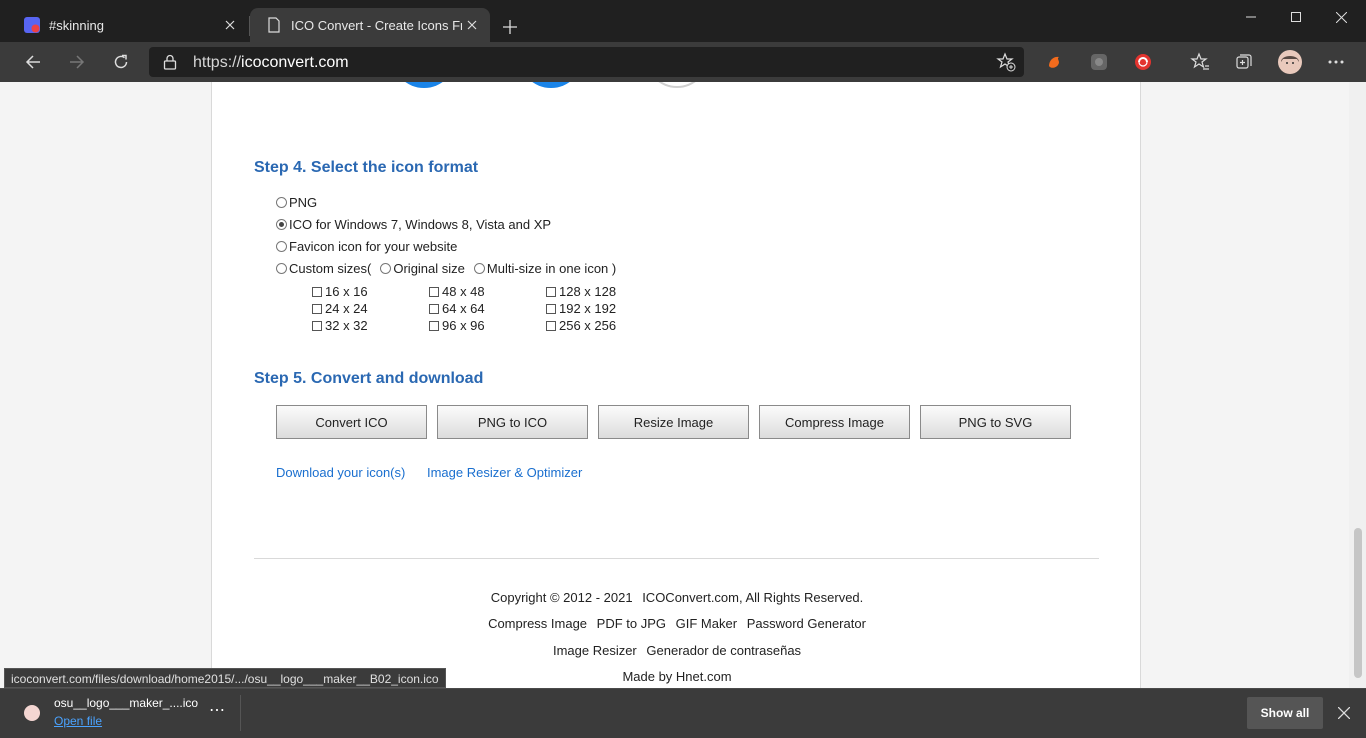  Describe the element at coordinates (588, 308) in the screenshot. I see `size-label: 192 x 192` at that location.